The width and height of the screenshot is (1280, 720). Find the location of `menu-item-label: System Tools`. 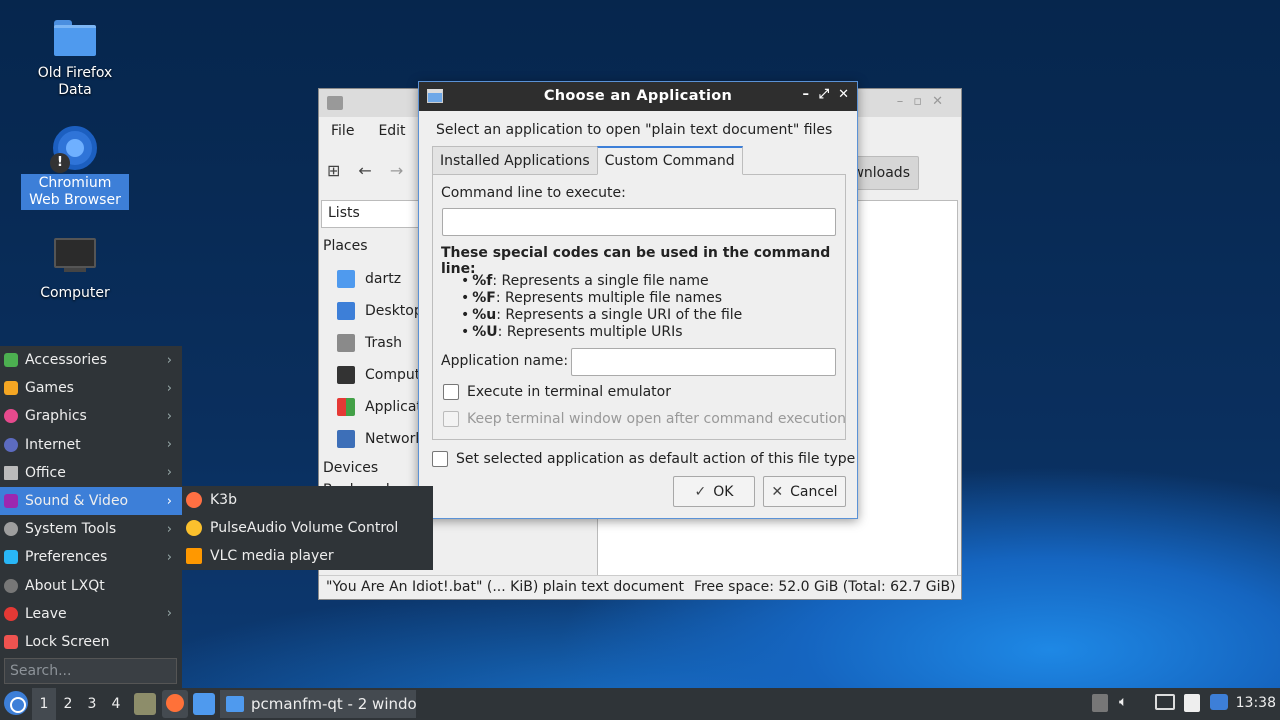

menu-item-label: System Tools is located at coordinates (71, 529).